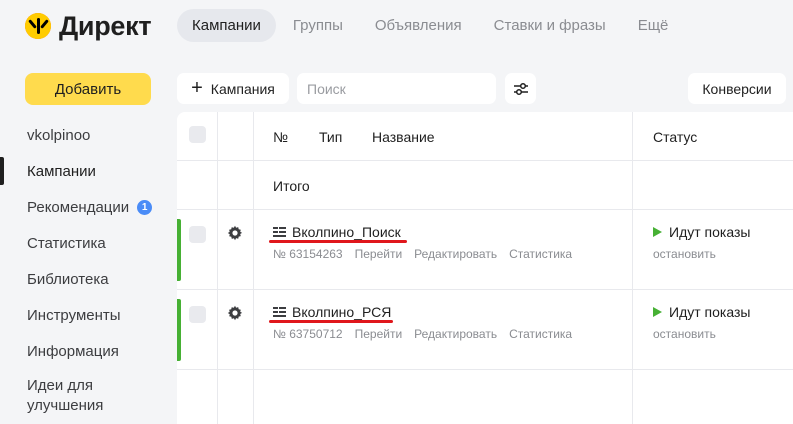 This screenshot has width=793, height=424. What do you see at coordinates (197, 134) in the screenshot?
I see `select-all-checkbox` at bounding box center [197, 134].